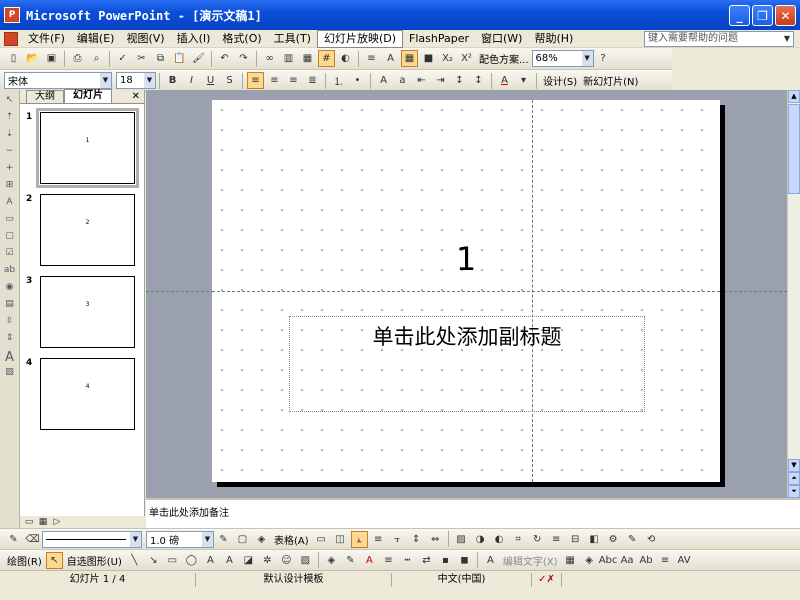 Image resolution: width=800 pixels, height=600 pixels. I want to click on slide-sorter-icon: ▦, so click(43, 522).